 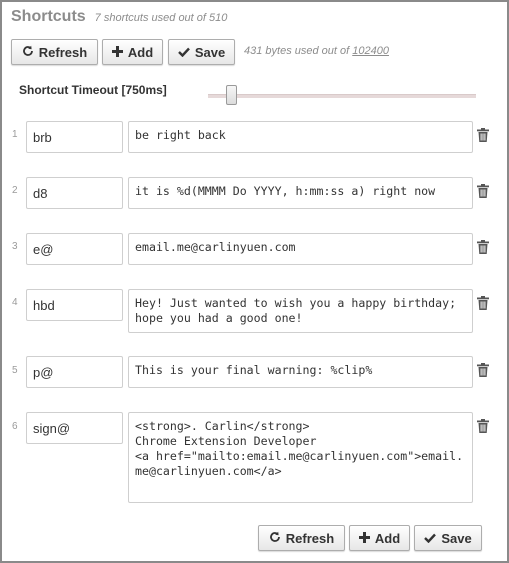 I want to click on shortcut-input: p@, so click(x=74, y=372).